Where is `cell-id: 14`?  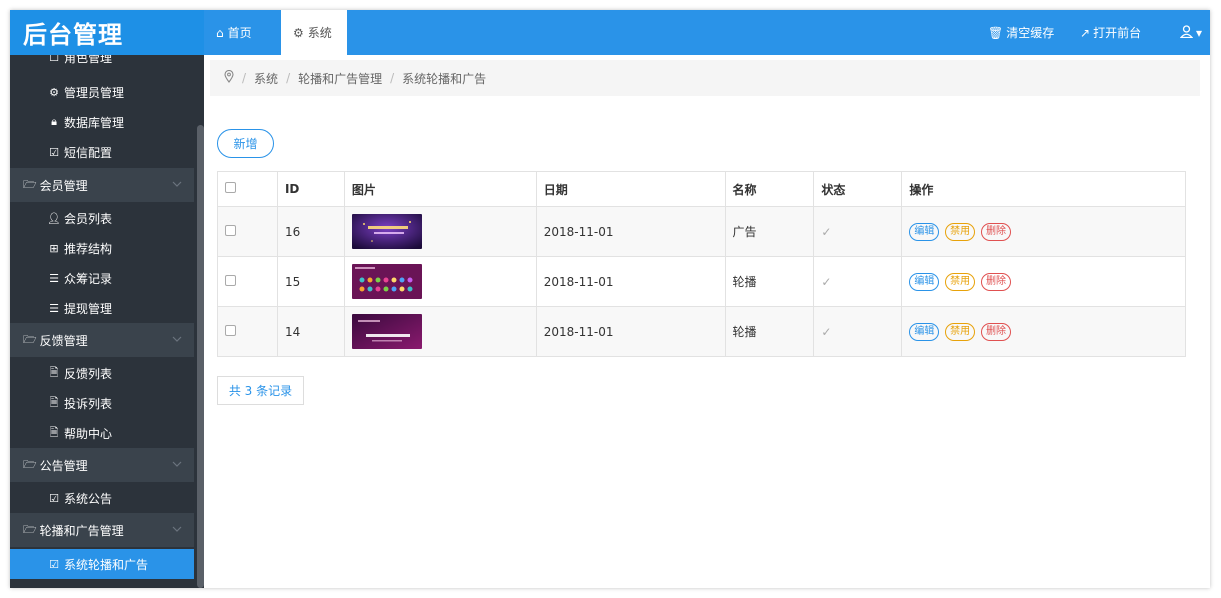
cell-id: 14 is located at coordinates (310, 331).